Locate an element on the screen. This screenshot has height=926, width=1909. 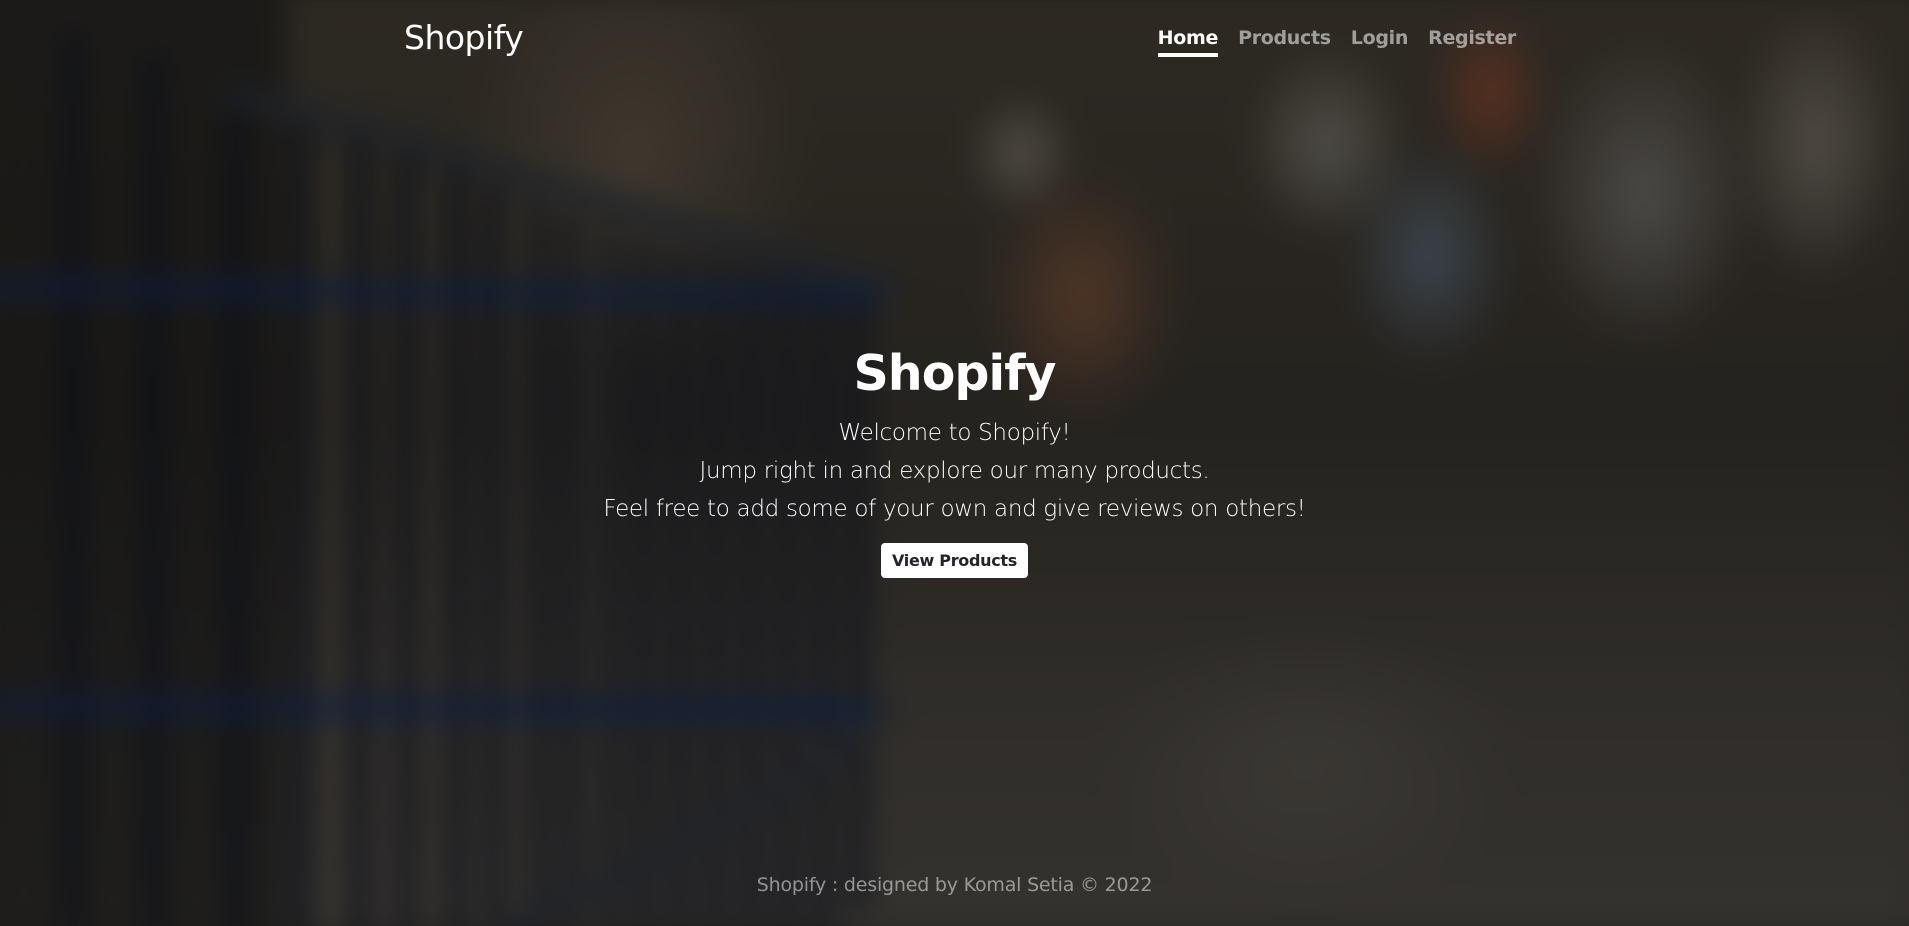
navbar-links: Home Products Login Register is located at coordinates (1336, 42).